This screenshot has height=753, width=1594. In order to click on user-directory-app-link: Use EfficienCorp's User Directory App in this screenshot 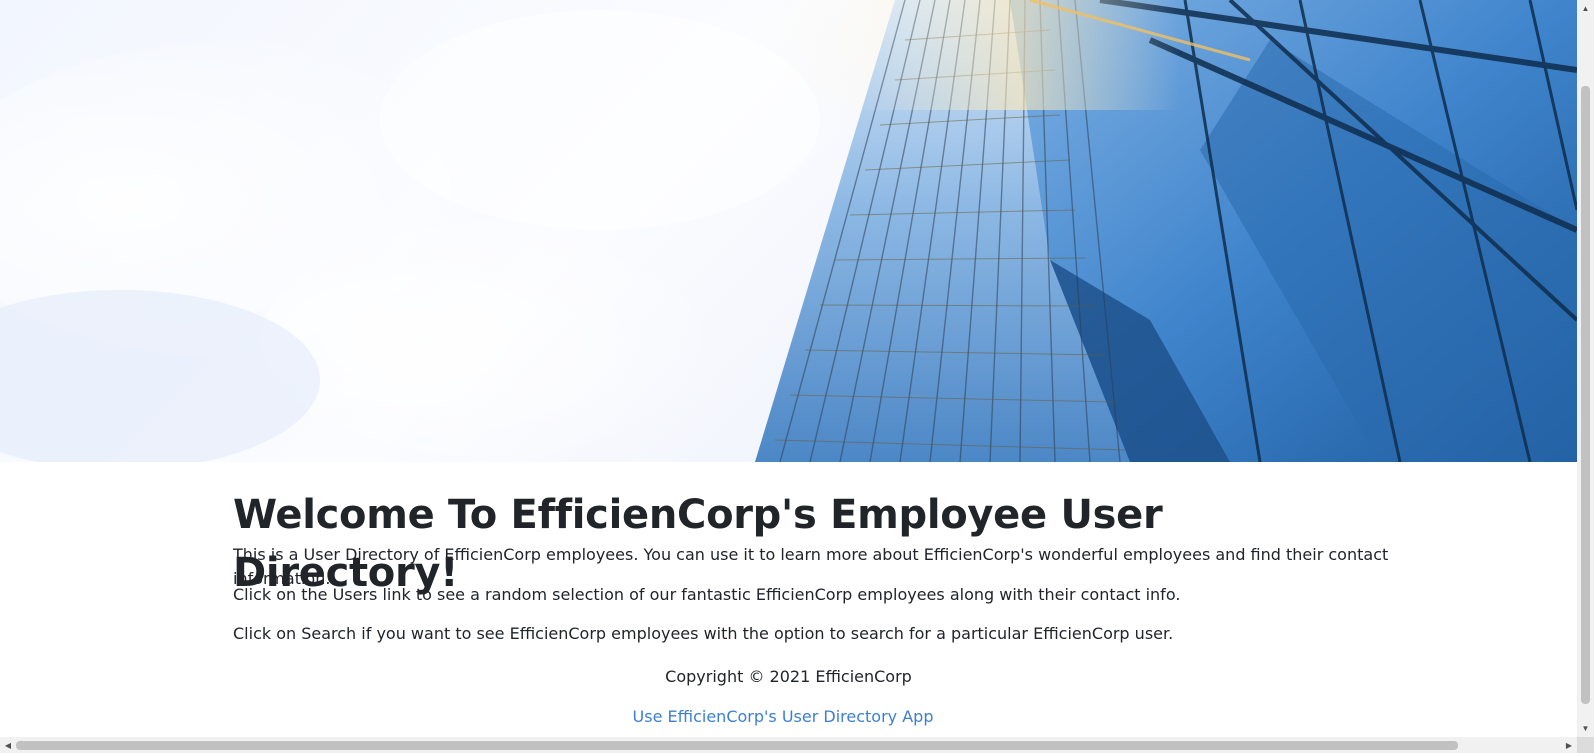, I will do `click(783, 716)`.